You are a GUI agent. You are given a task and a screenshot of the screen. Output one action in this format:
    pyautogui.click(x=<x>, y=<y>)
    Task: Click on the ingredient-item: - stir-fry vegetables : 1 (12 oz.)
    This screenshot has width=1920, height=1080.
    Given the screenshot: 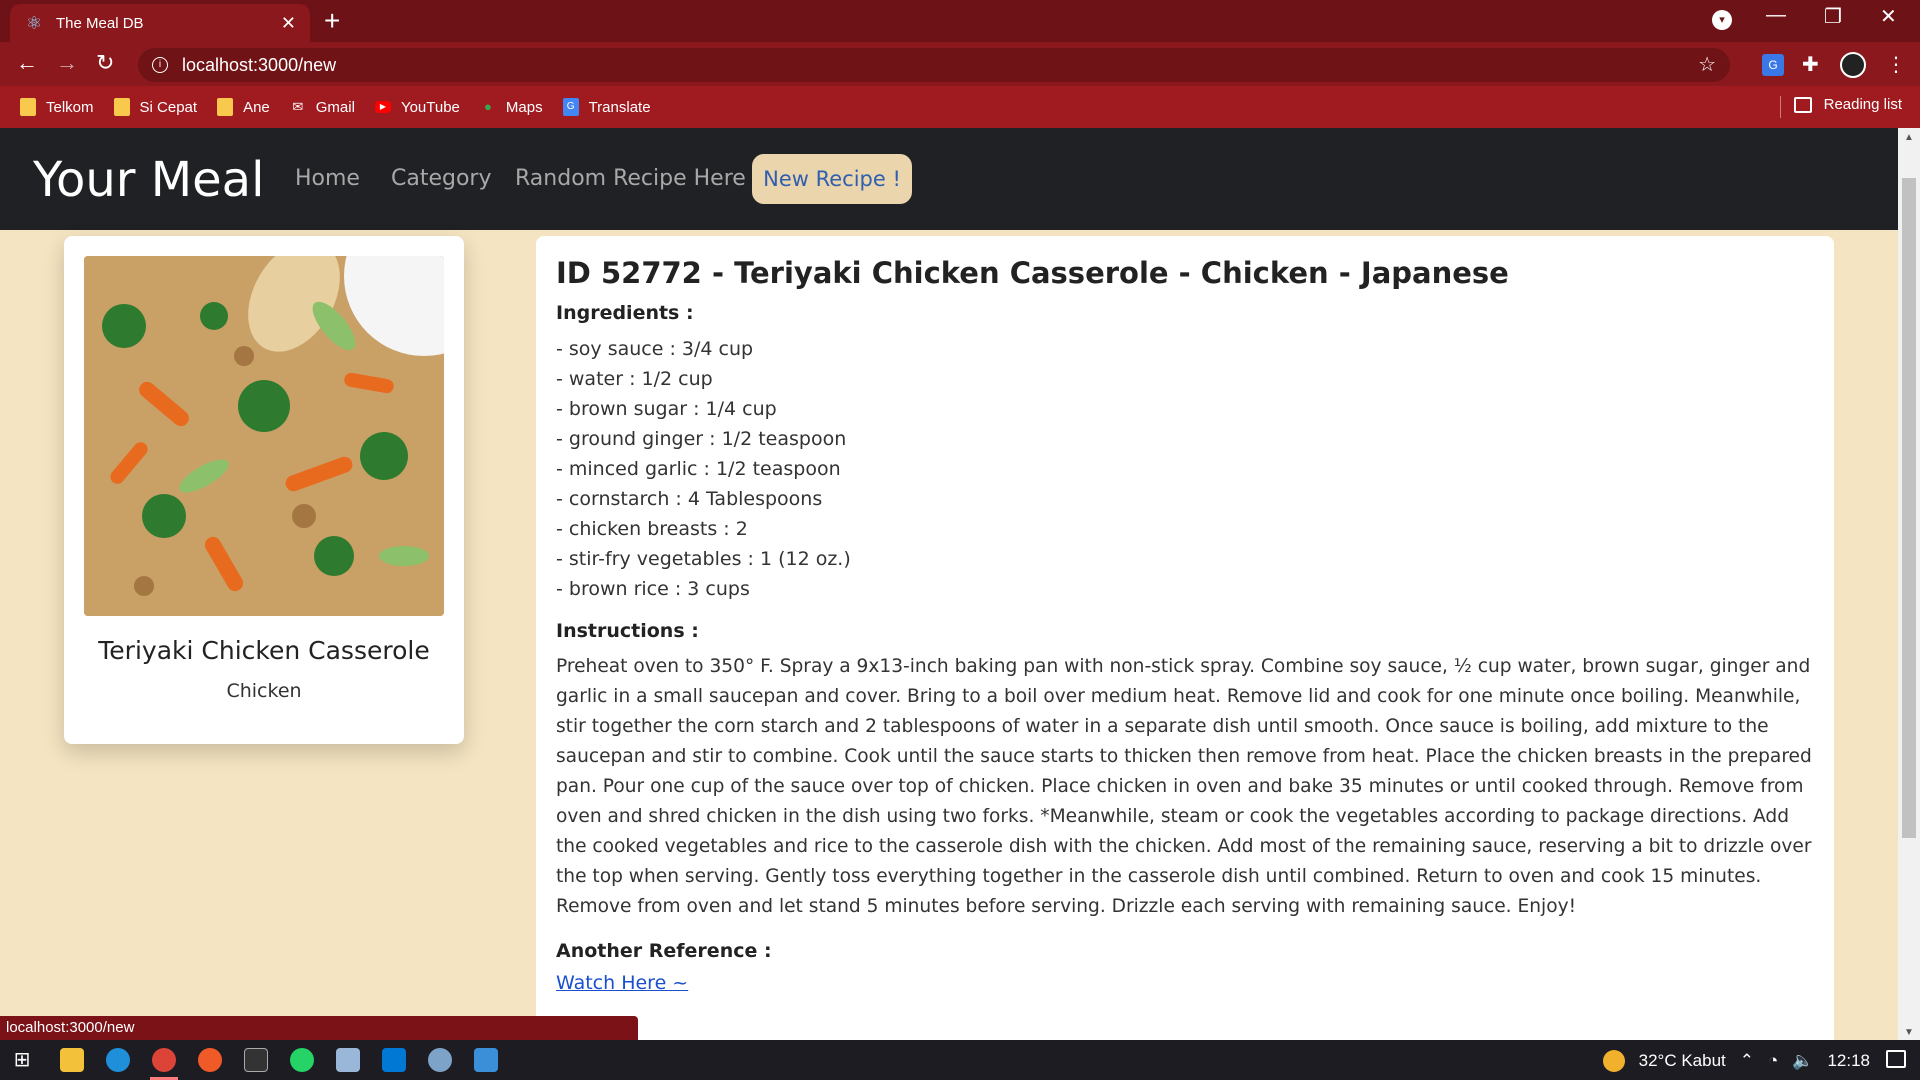 What is the action you would take?
    pyautogui.click(x=703, y=559)
    